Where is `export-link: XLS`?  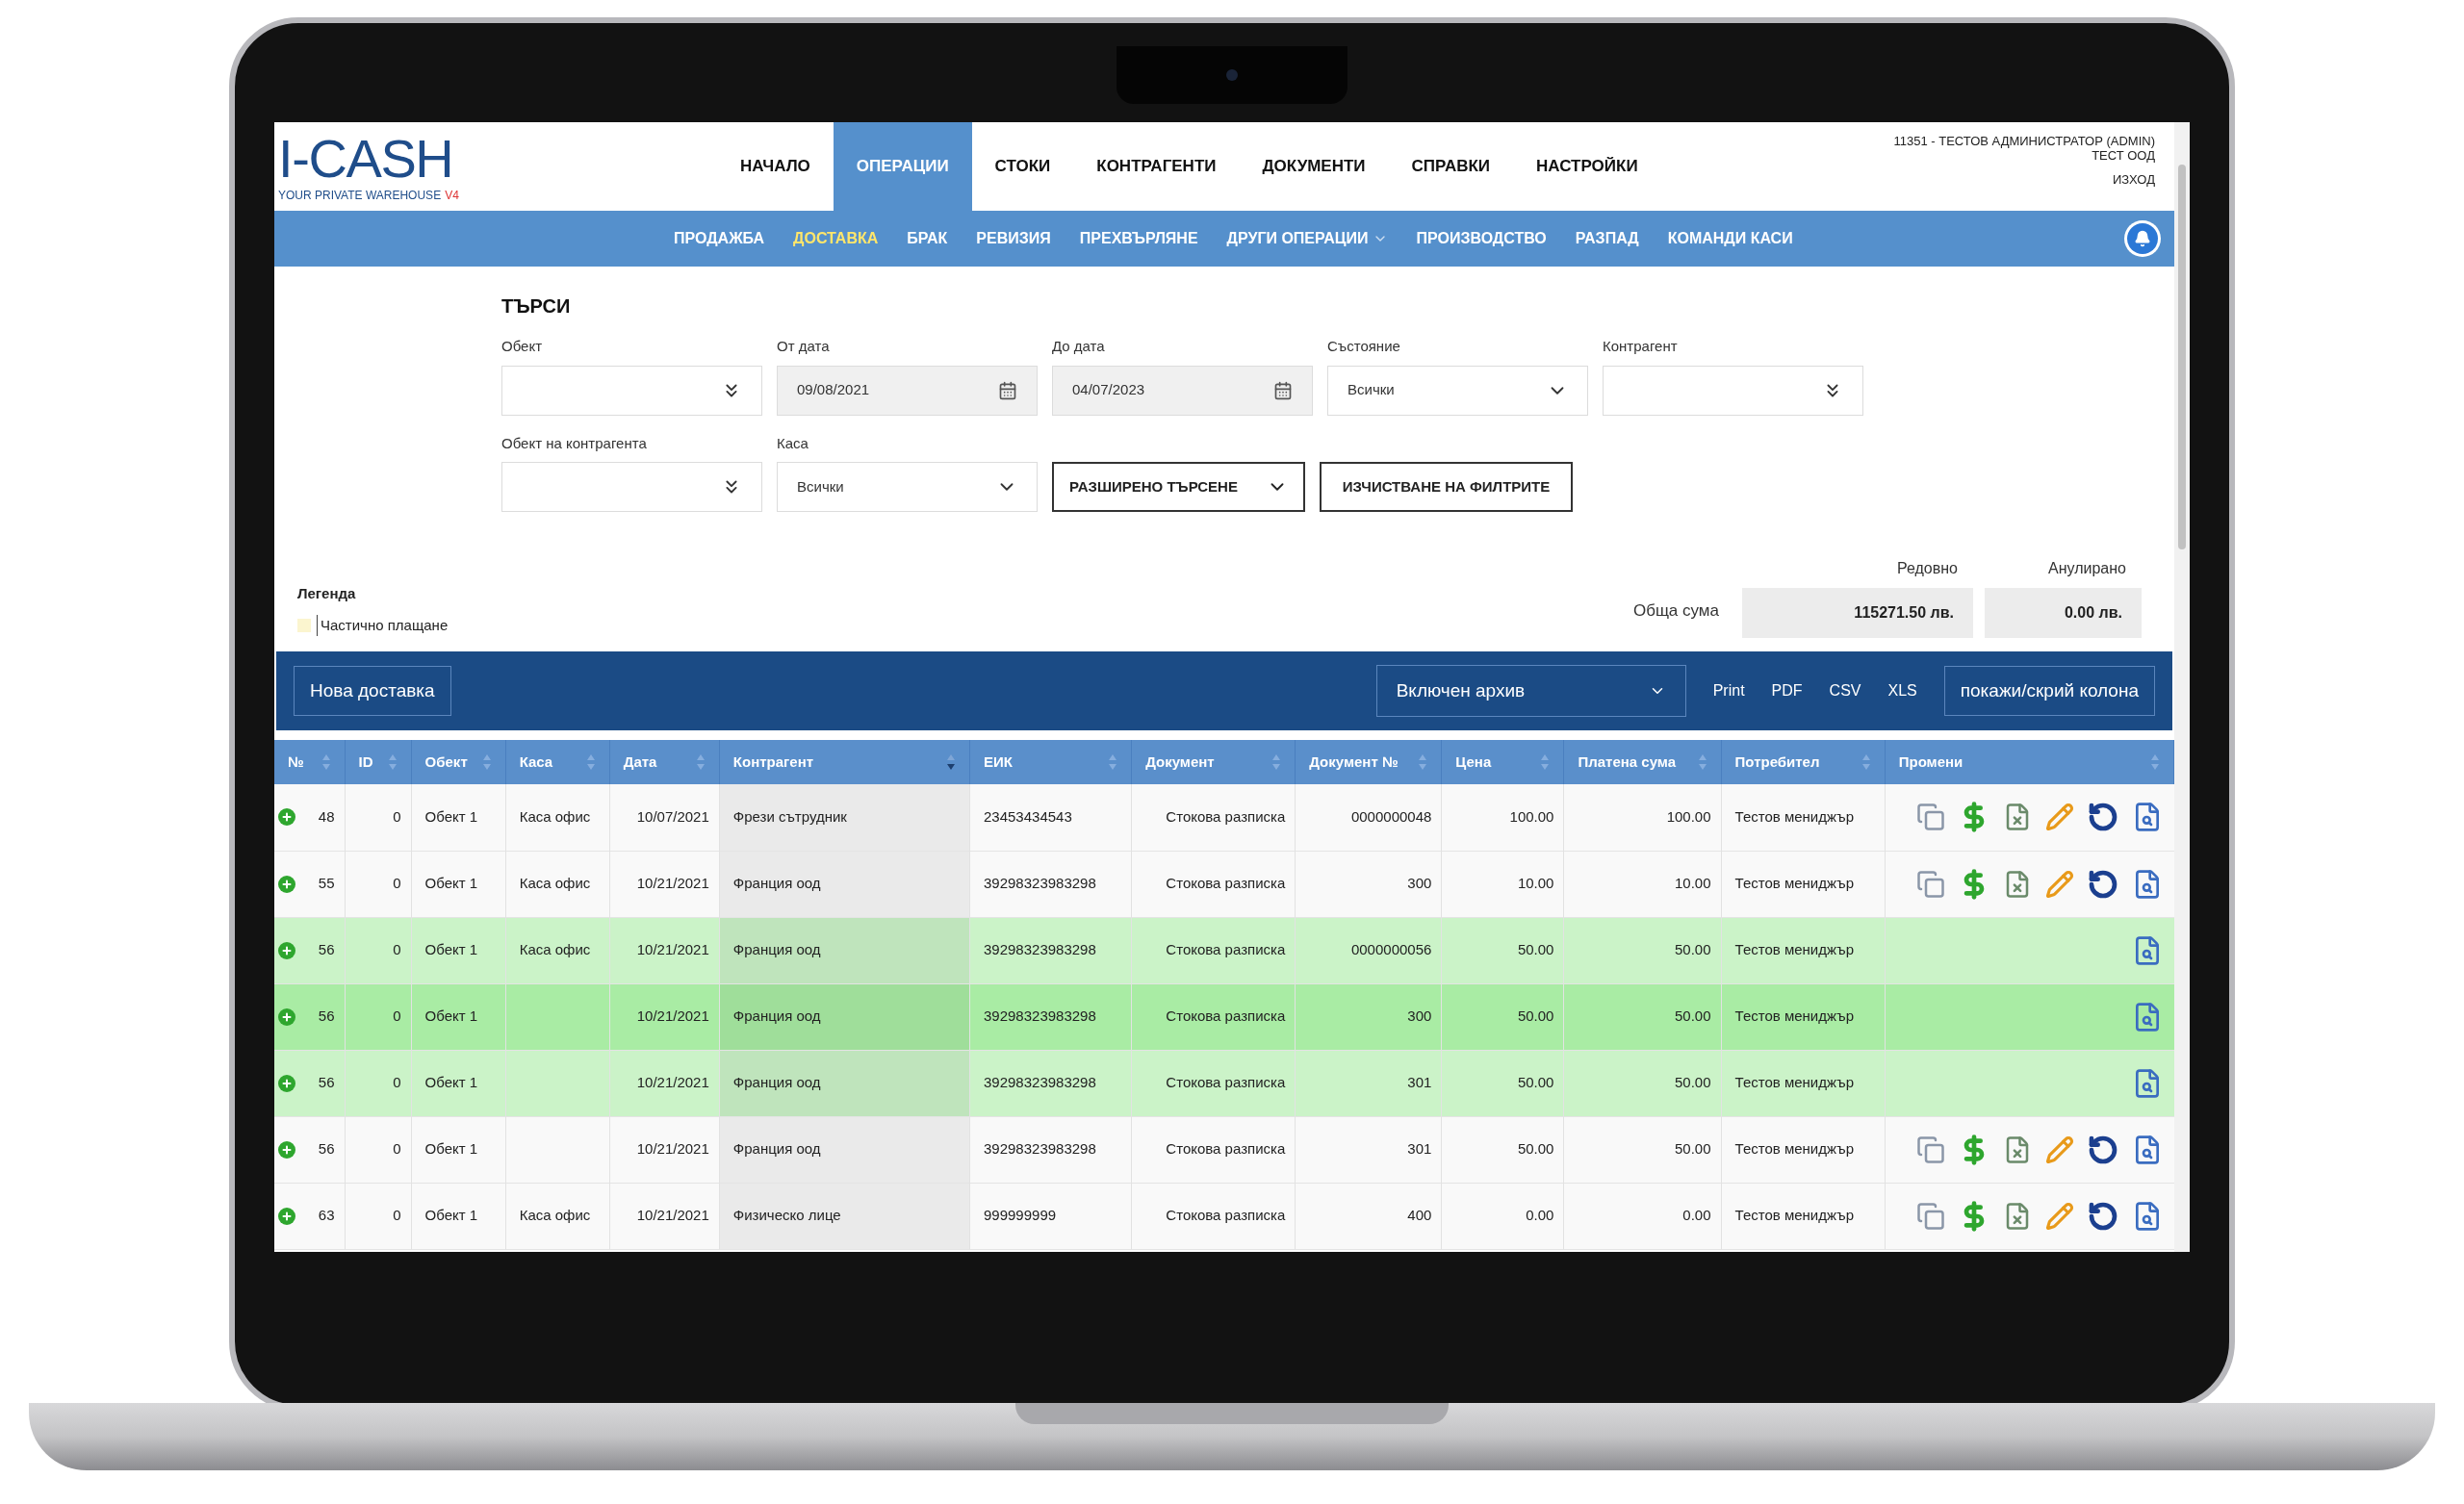 export-link: XLS is located at coordinates (1902, 690).